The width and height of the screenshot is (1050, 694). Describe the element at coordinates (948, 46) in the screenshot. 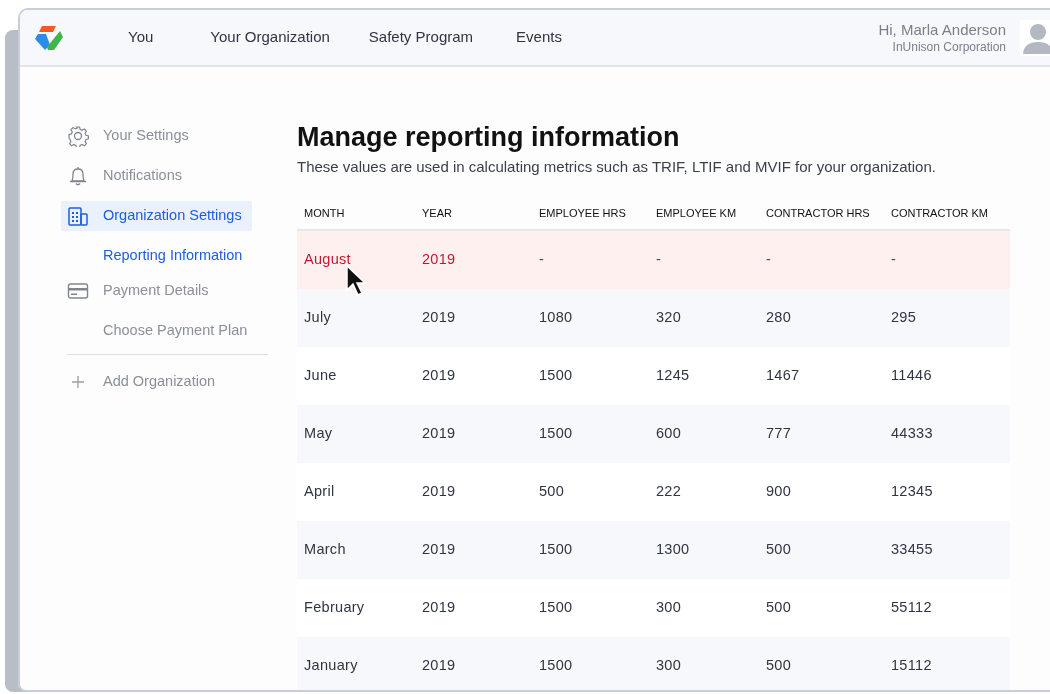

I see `company-name: InUnison Corporation` at that location.